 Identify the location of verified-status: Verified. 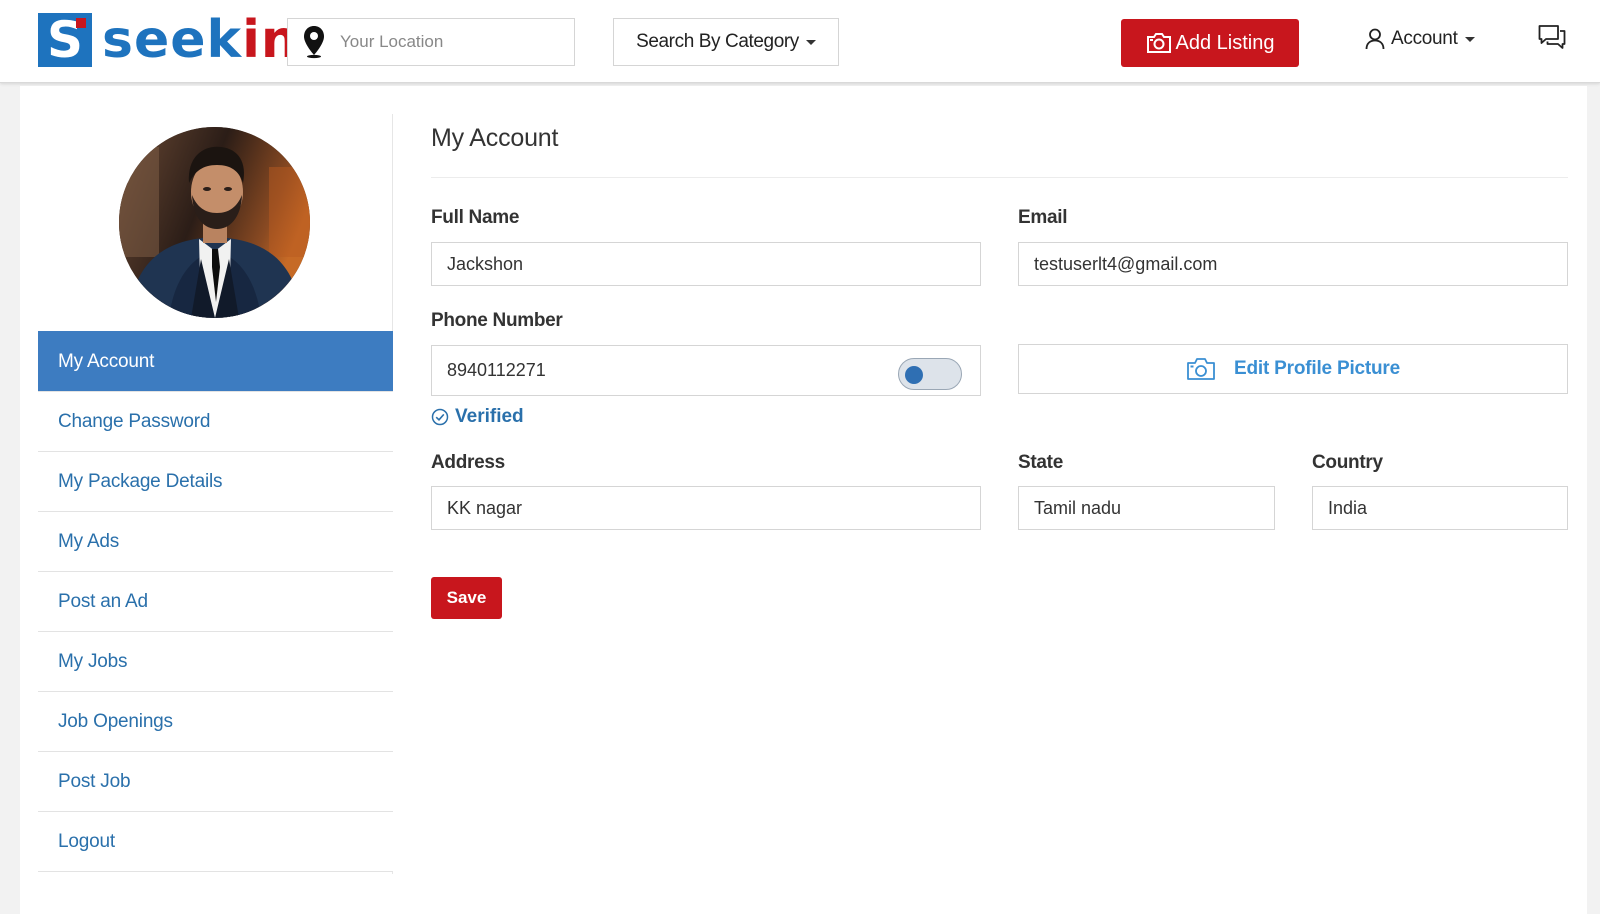
(477, 417).